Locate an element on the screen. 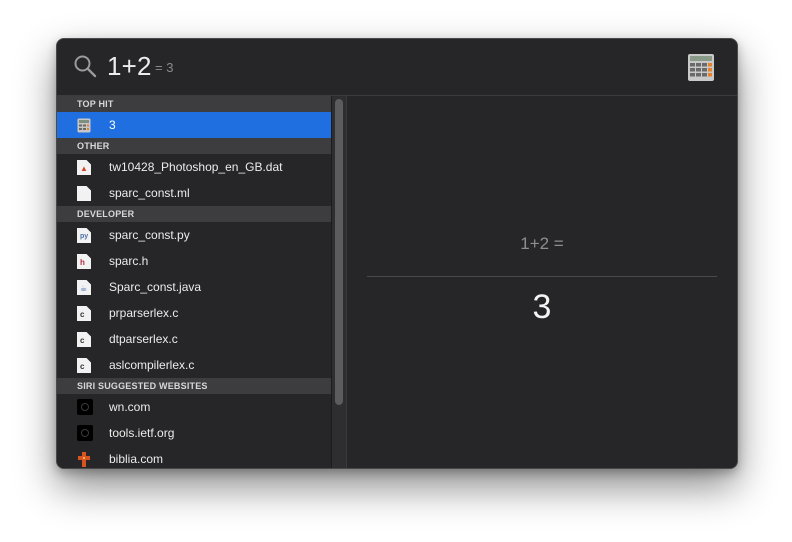  inline-result: = 3 is located at coordinates (164, 67).